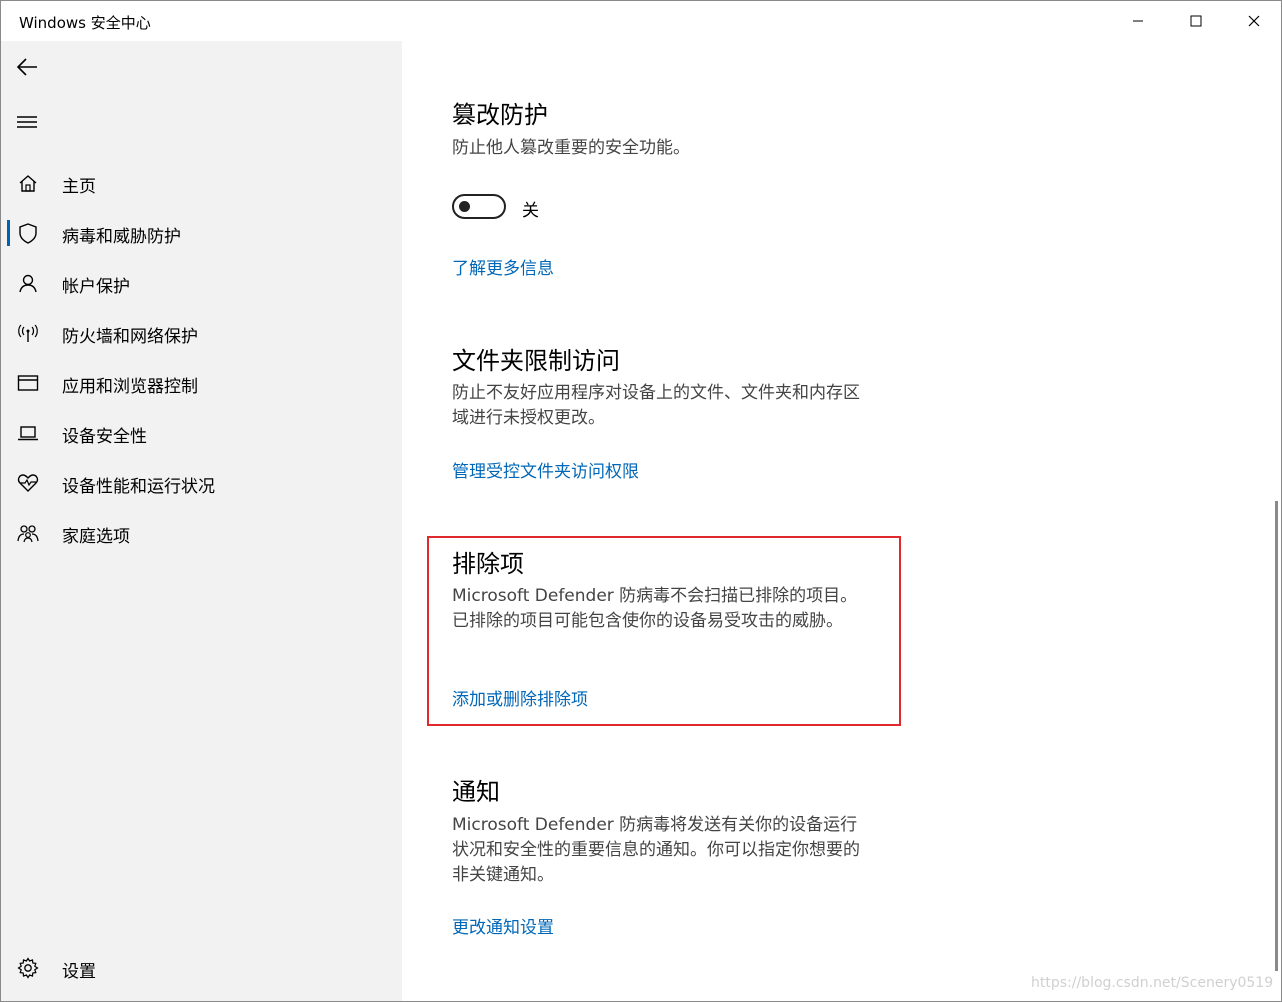 This screenshot has height=1002, width=1282. Describe the element at coordinates (130, 387) in the screenshot. I see `sidebar-item-label: 应用和浏览器控制` at that location.